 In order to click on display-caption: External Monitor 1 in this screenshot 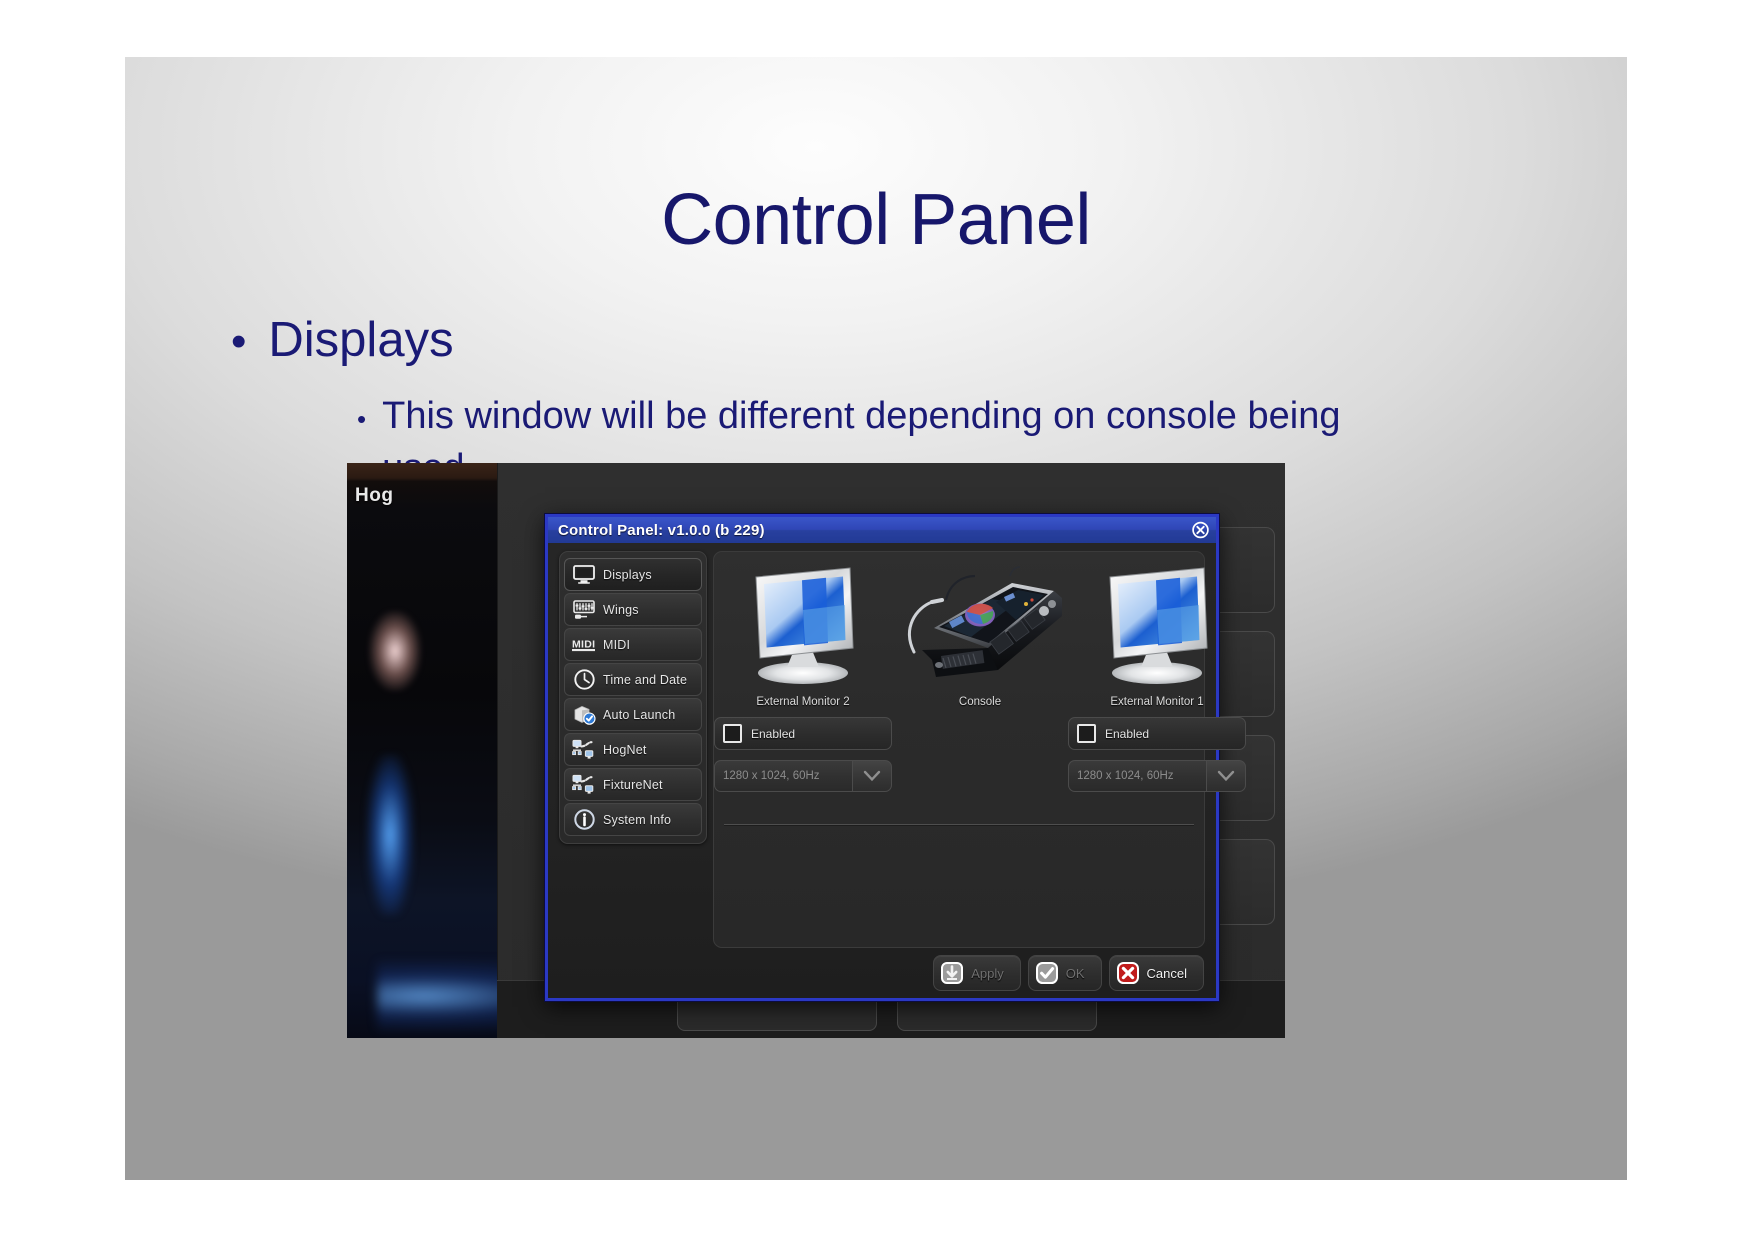, I will do `click(1157, 702)`.